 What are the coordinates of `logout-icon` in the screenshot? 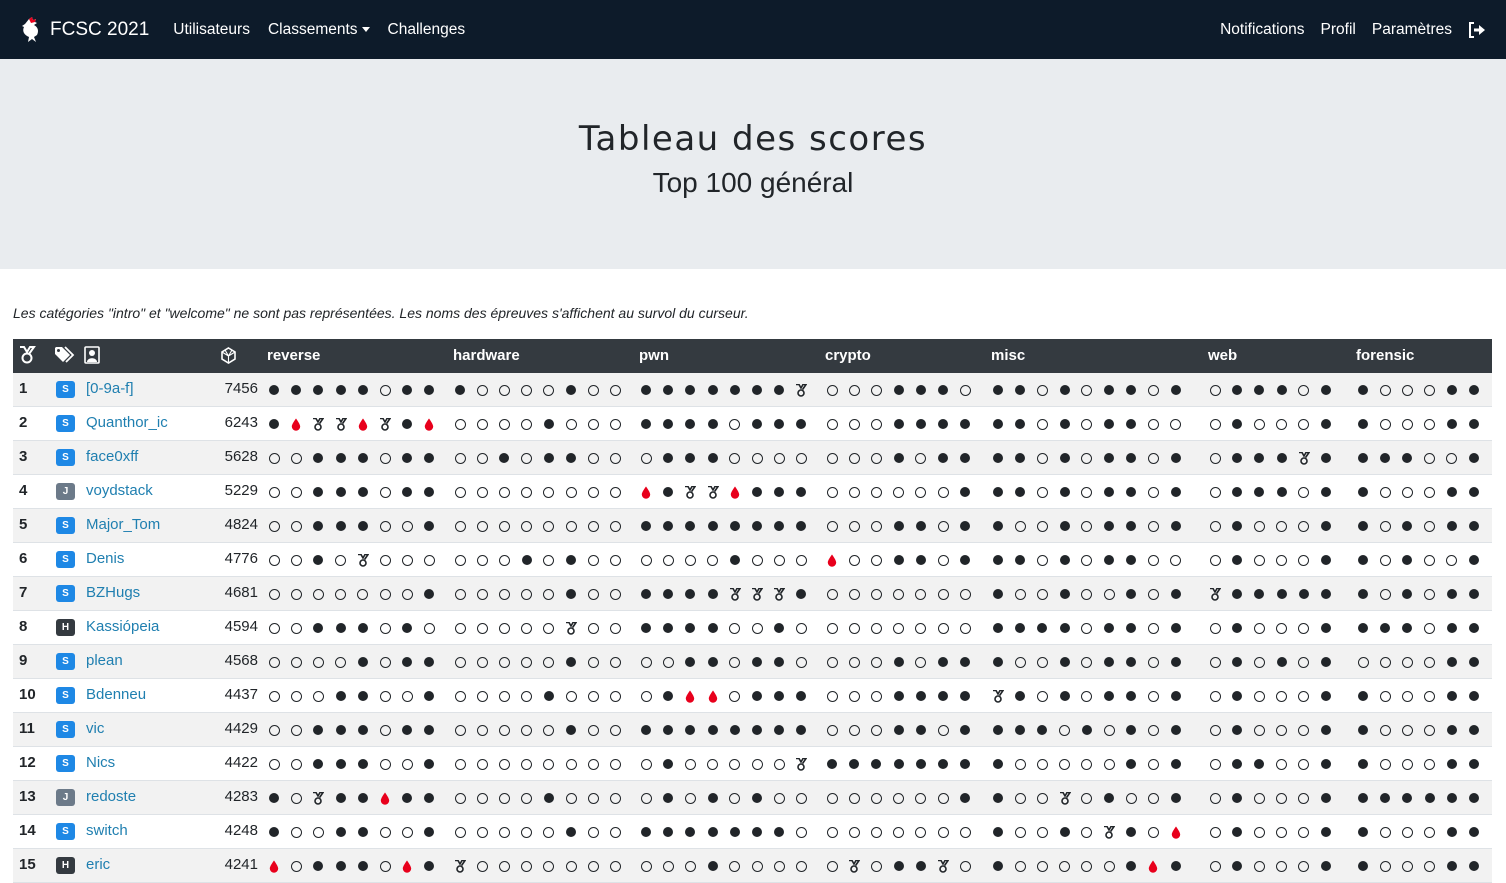 It's located at (1477, 29).